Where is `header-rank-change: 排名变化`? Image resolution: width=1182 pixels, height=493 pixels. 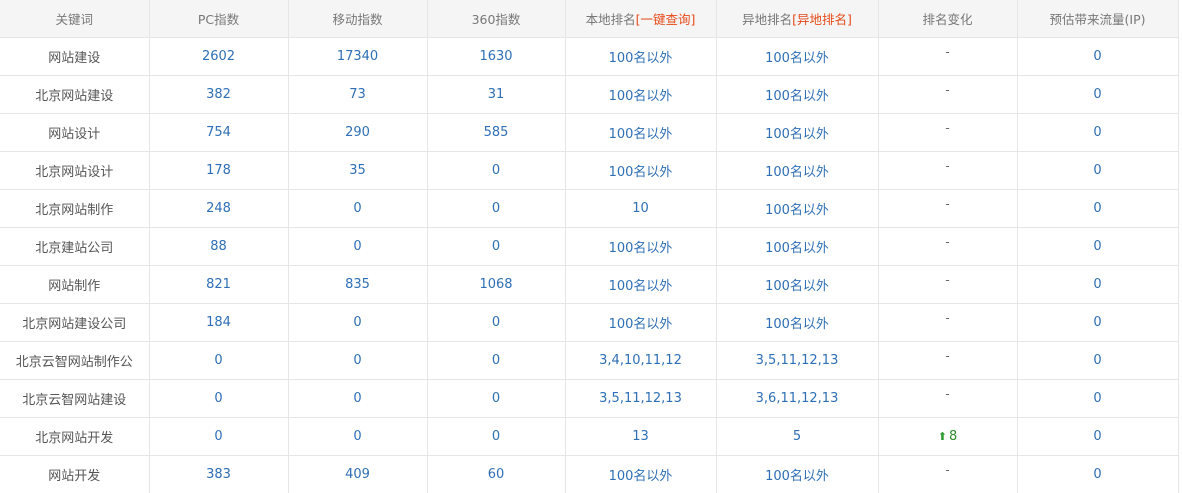 header-rank-change: 排名变化 is located at coordinates (948, 19).